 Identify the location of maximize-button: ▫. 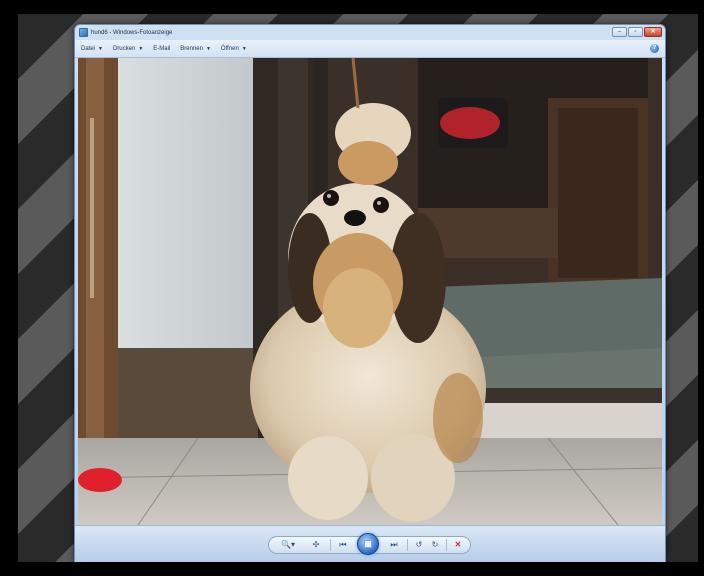
(635, 32).